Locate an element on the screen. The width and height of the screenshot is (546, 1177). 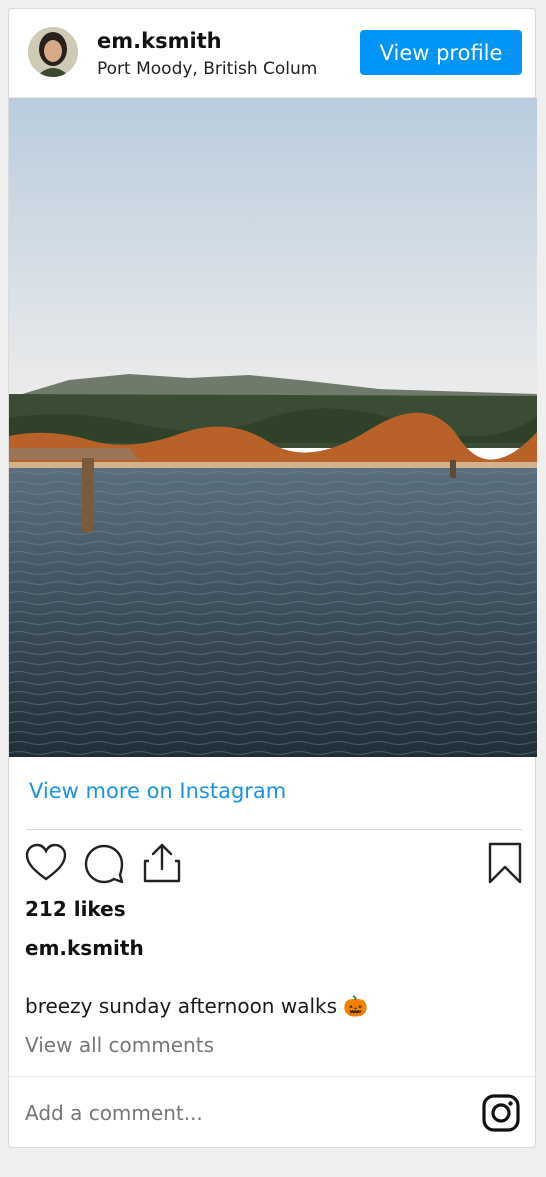
avatar is located at coordinates (53, 52).